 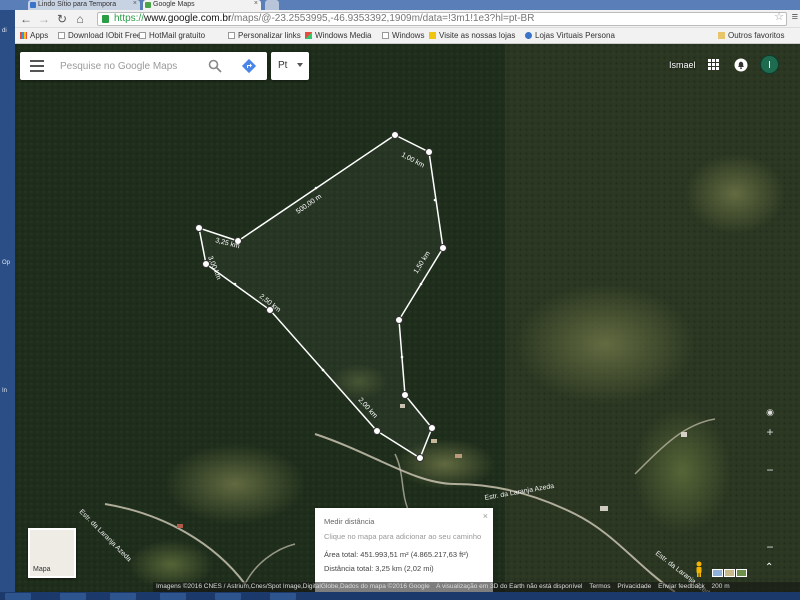 I want to click on tab-google-maps: Google Maps ×, so click(x=202, y=5).